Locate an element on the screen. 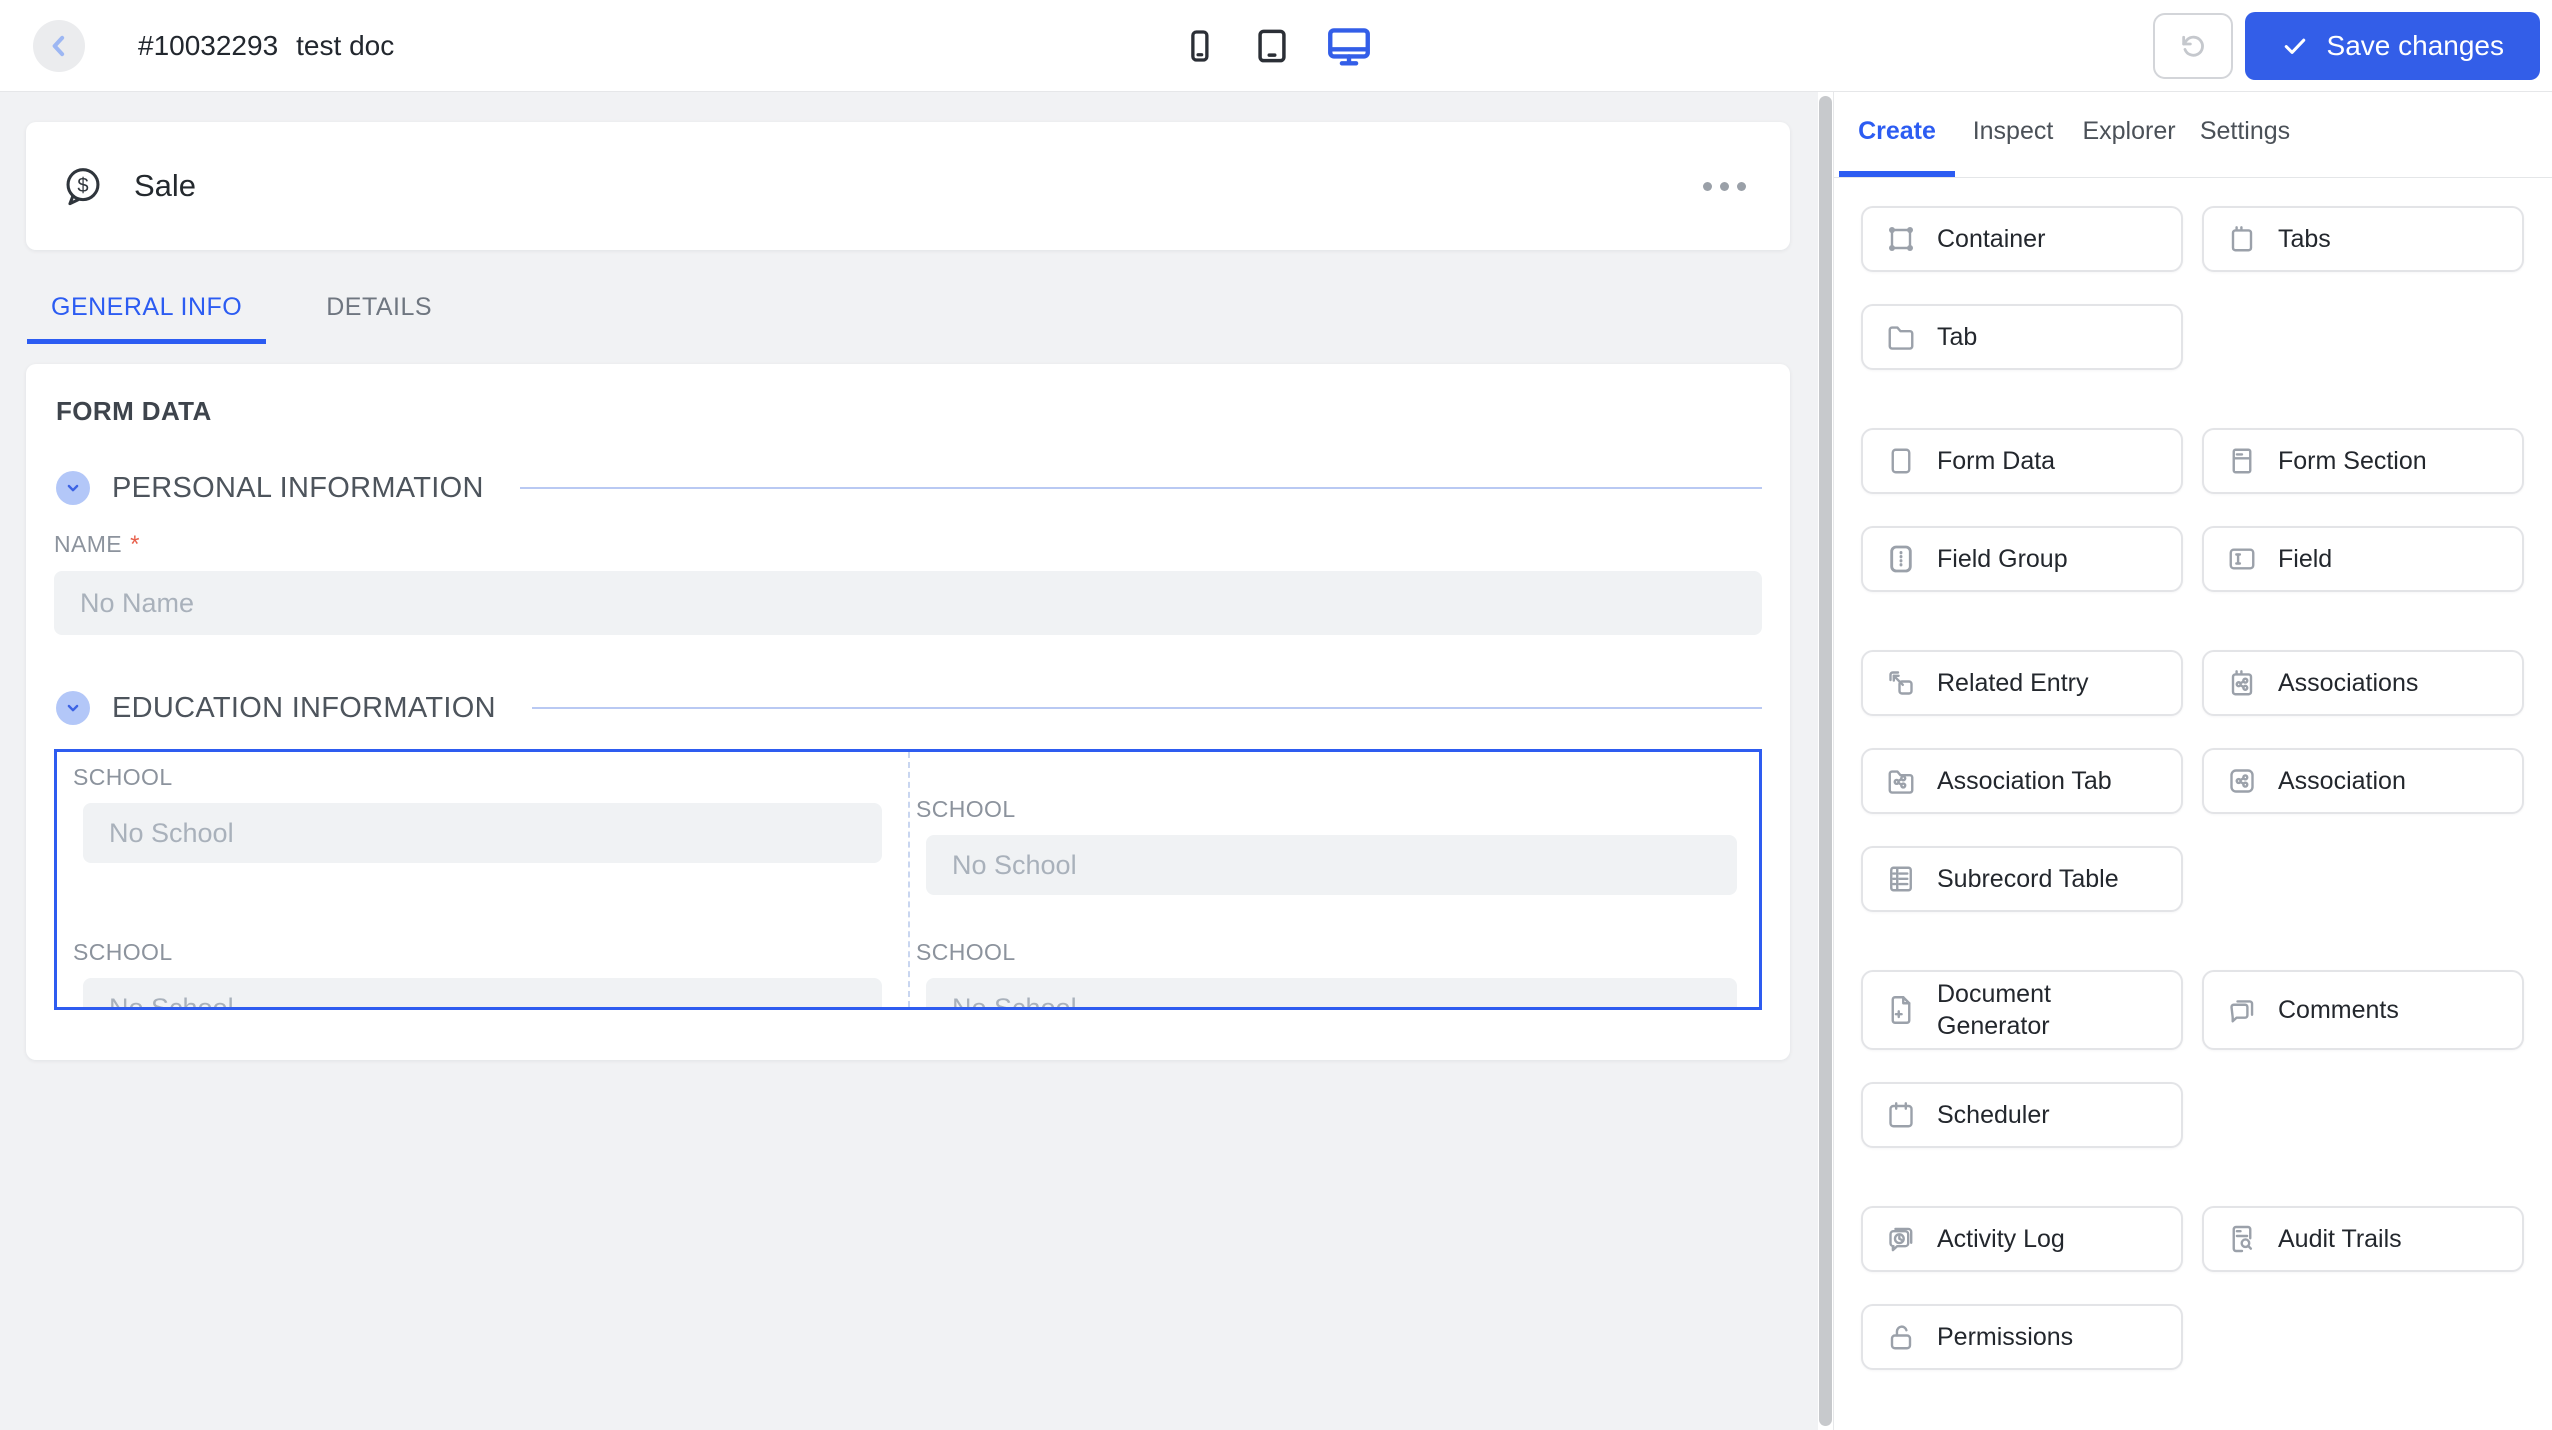 The height and width of the screenshot is (1430, 2552). top-bar: #10032293 test doc Save changes is located at coordinates (1276, 46).